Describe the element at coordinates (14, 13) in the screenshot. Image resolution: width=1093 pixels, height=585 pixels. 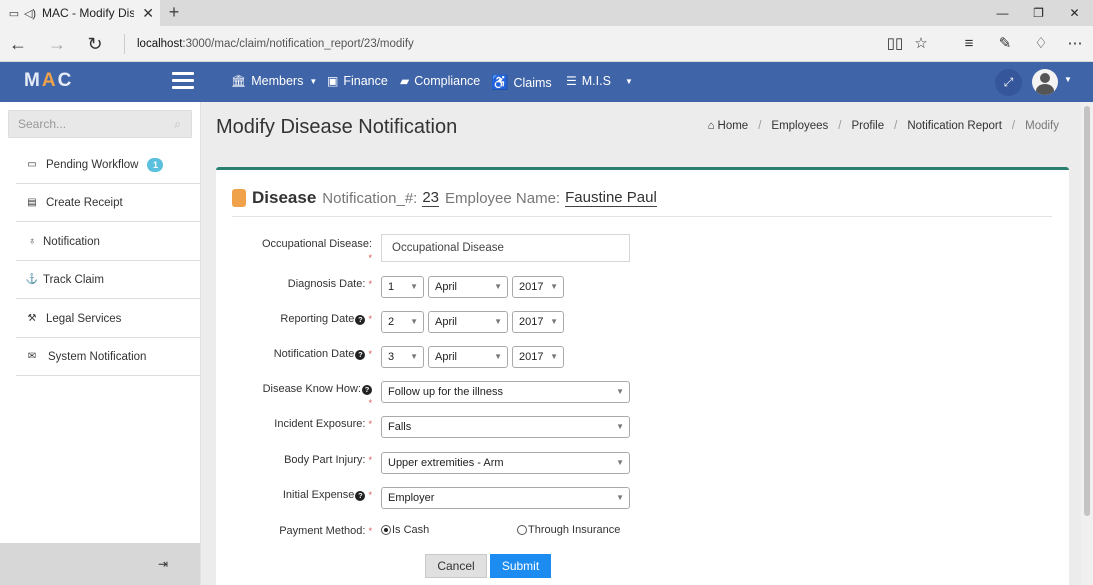
I see `page-icon: ▭` at that location.